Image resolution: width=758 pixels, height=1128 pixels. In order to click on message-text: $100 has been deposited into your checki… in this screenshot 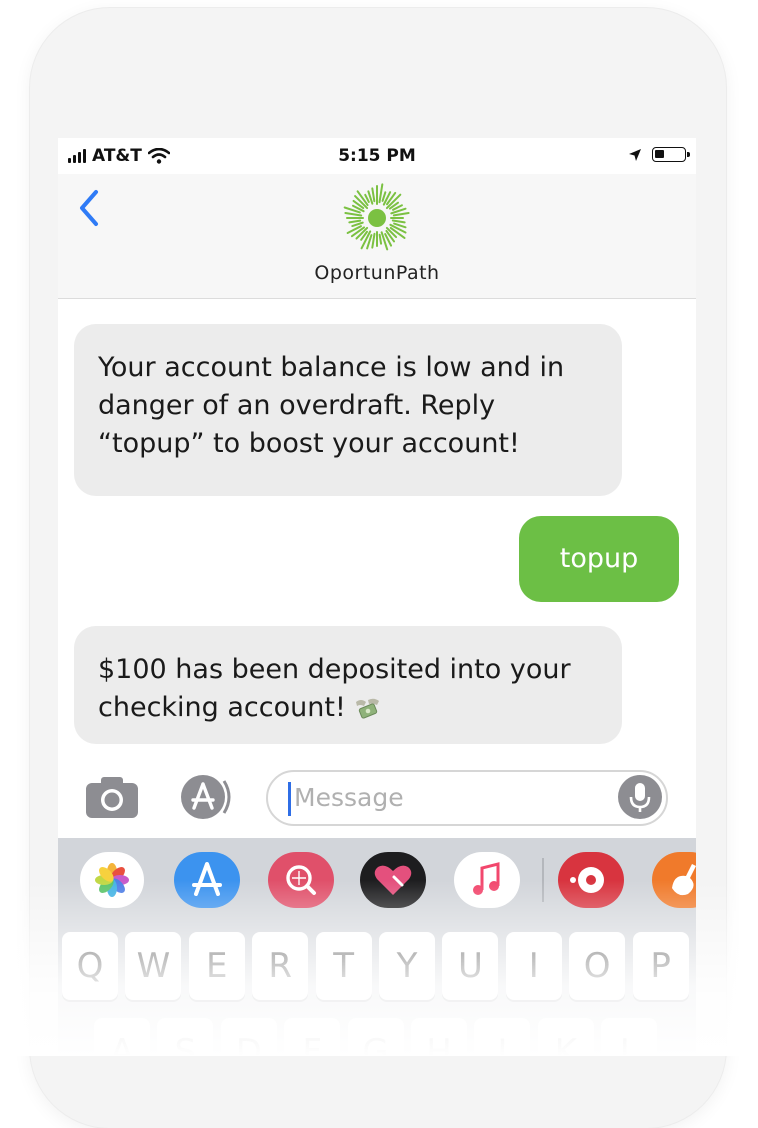, I will do `click(334, 688)`.